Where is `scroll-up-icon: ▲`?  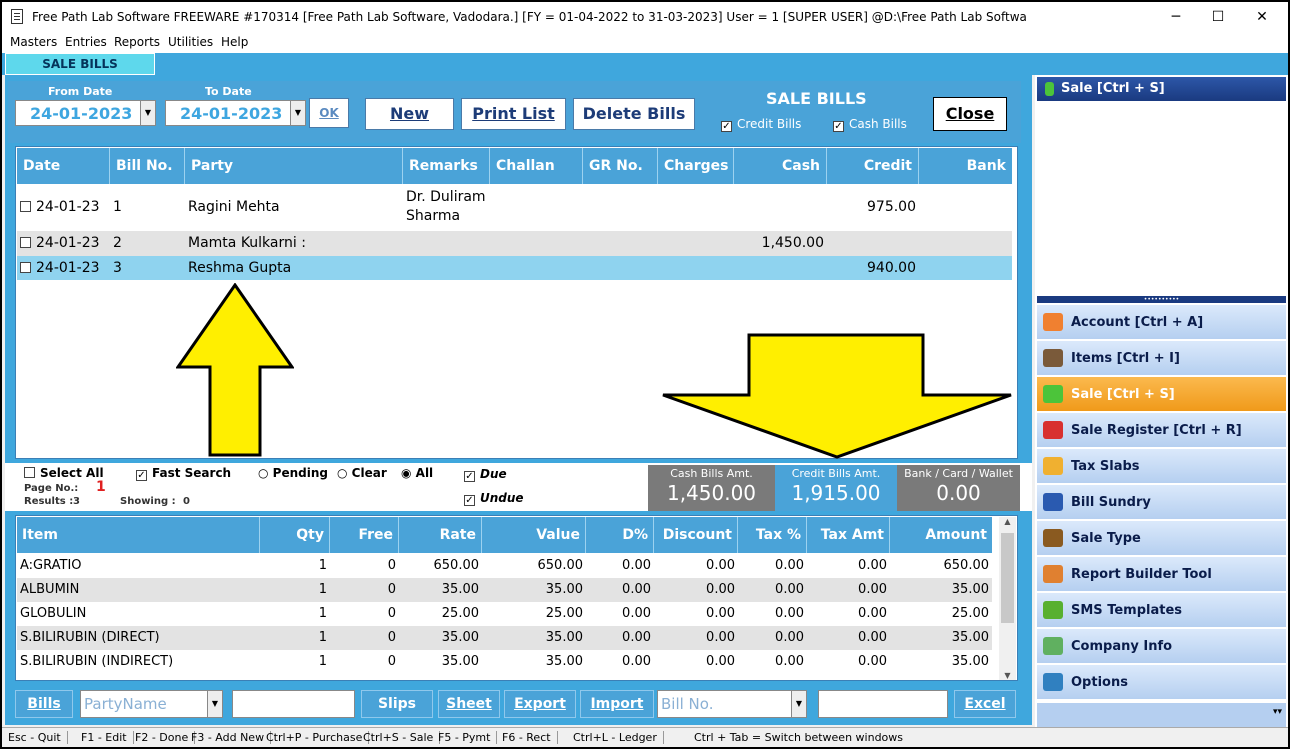 scroll-up-icon: ▲ is located at coordinates (1007, 521).